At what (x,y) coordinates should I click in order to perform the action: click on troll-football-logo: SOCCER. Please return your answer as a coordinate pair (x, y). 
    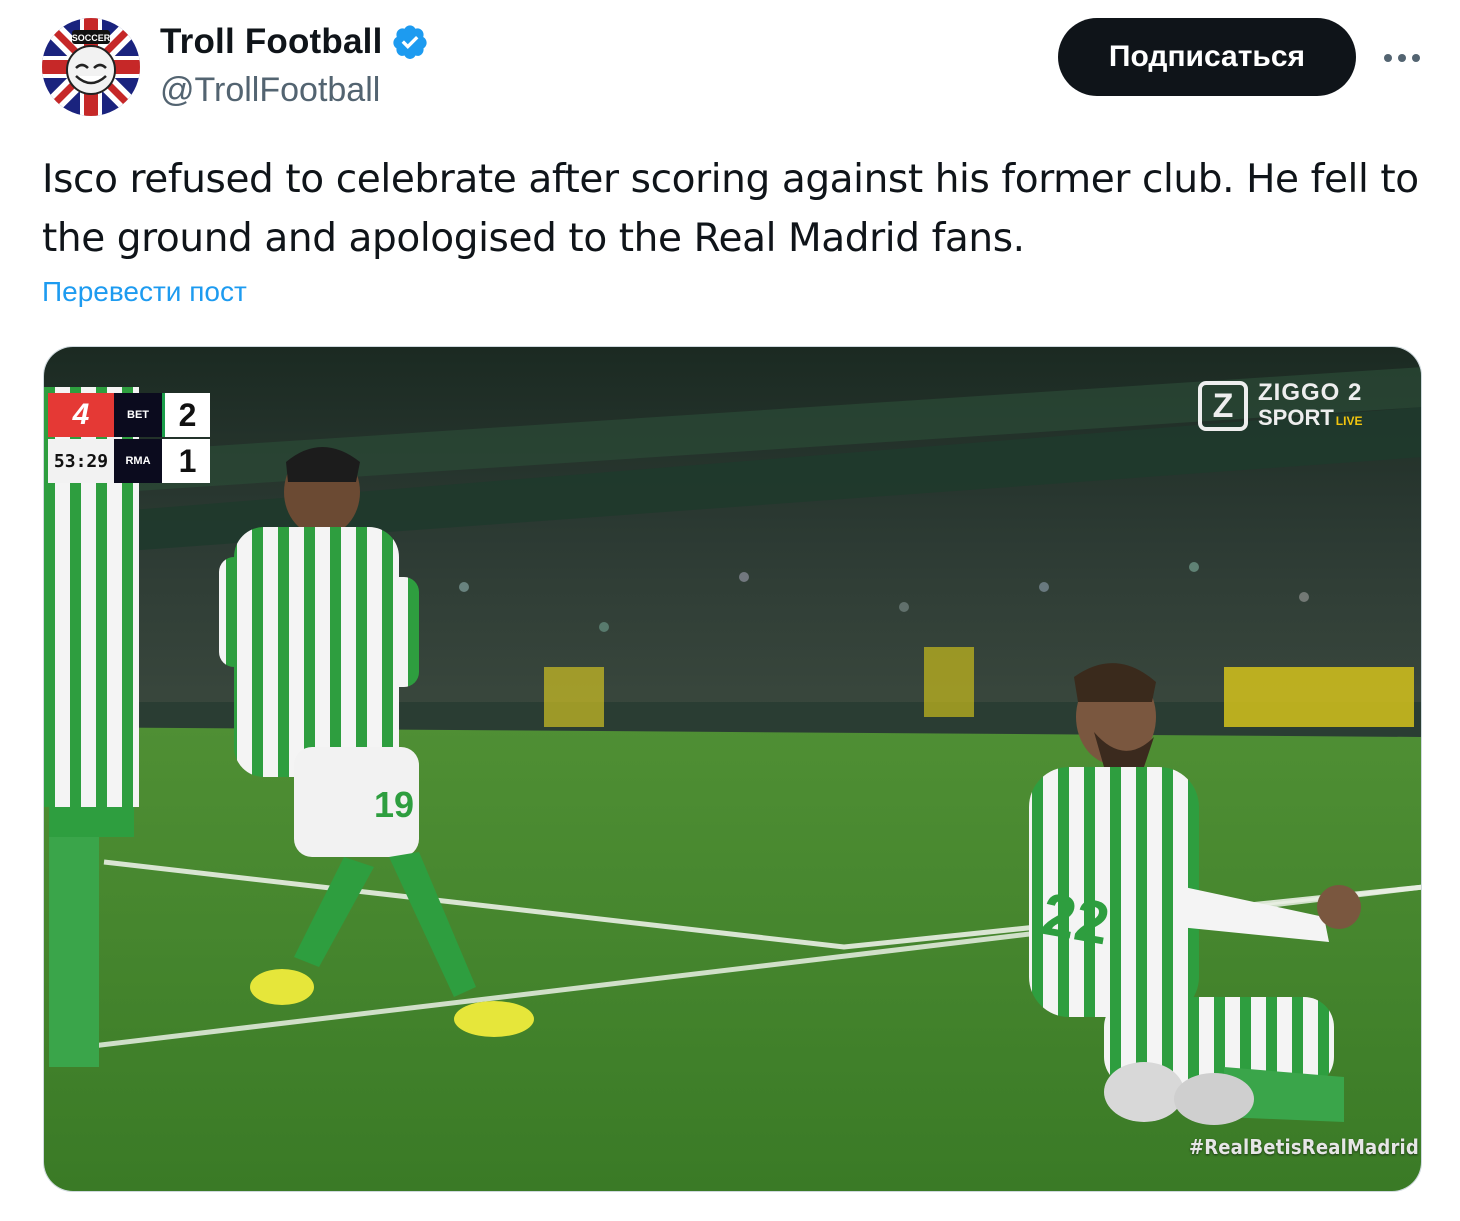
    Looking at the image, I should click on (91, 67).